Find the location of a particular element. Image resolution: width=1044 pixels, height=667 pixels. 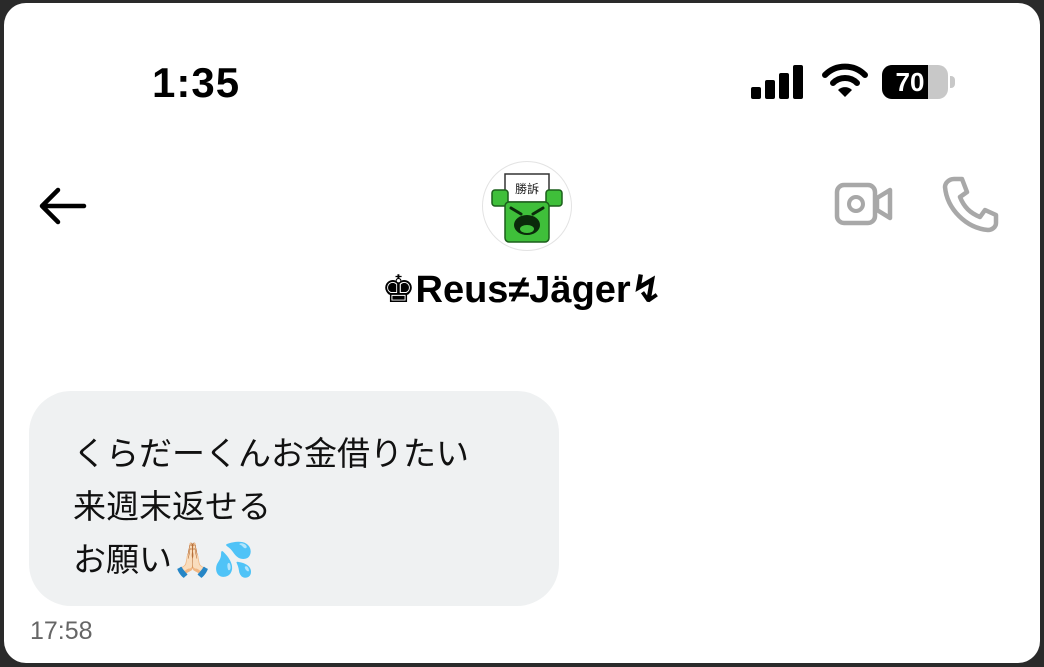

video-call-icon is located at coordinates (864, 204).